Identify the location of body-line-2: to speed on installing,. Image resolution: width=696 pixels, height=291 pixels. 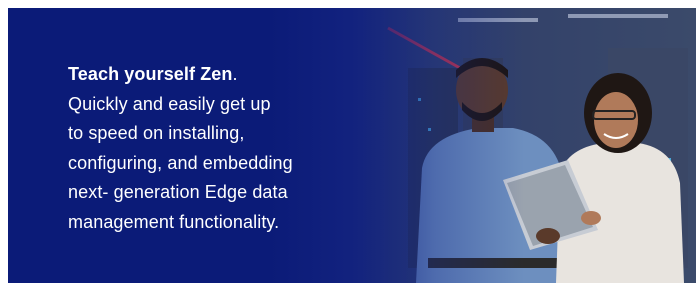
(156, 133).